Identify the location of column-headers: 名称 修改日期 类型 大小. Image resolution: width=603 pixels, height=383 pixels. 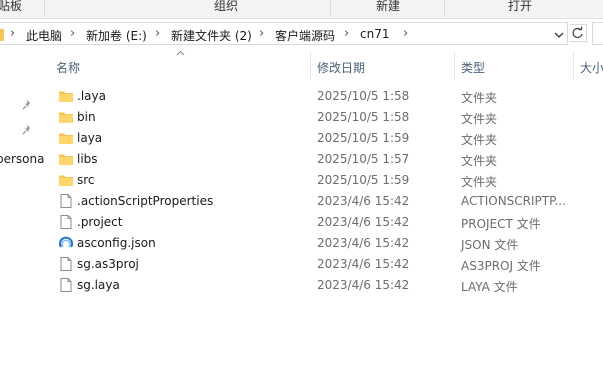
(320, 65).